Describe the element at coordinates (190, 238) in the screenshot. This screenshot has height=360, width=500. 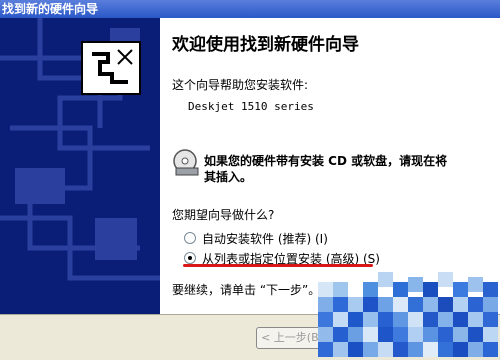
I see `radio-auto-install` at that location.